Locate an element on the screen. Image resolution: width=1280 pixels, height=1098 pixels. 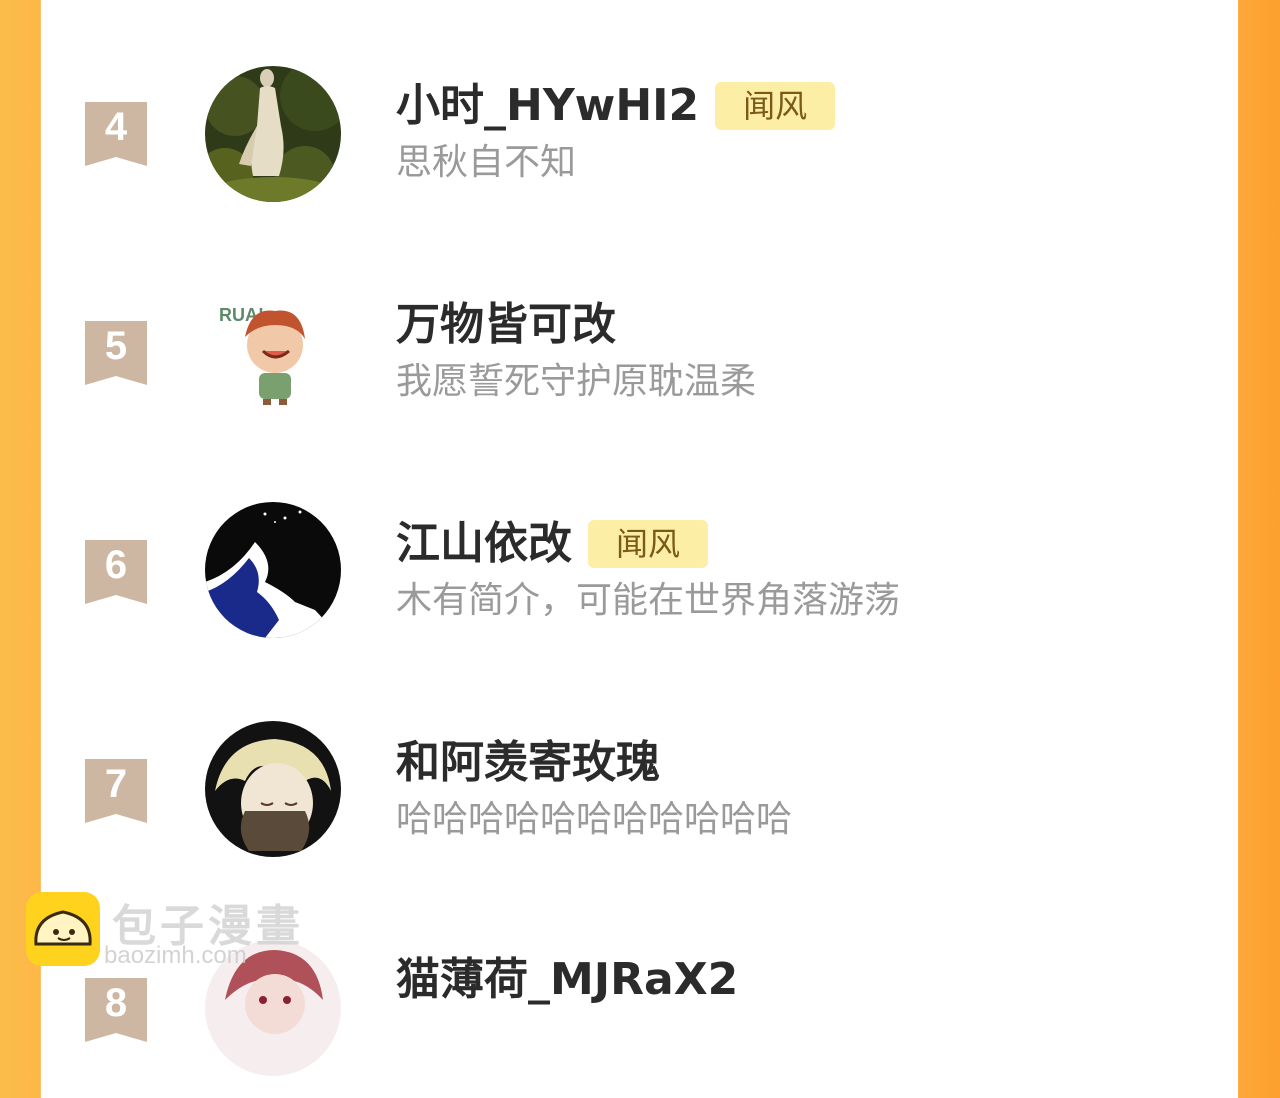
forest-figure-icon is located at coordinates (273, 134).